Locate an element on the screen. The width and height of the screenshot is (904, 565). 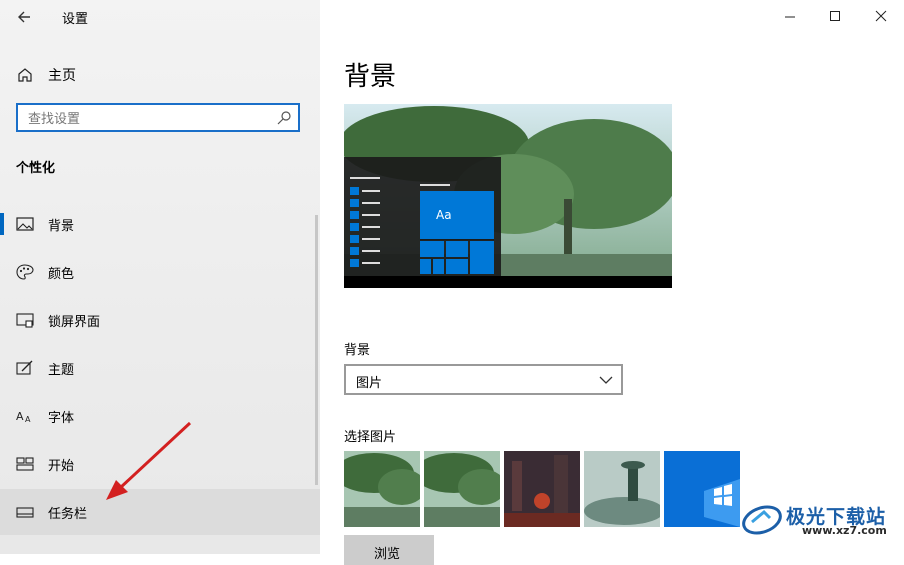
start-menu-preview is located at coordinates (422, 216).